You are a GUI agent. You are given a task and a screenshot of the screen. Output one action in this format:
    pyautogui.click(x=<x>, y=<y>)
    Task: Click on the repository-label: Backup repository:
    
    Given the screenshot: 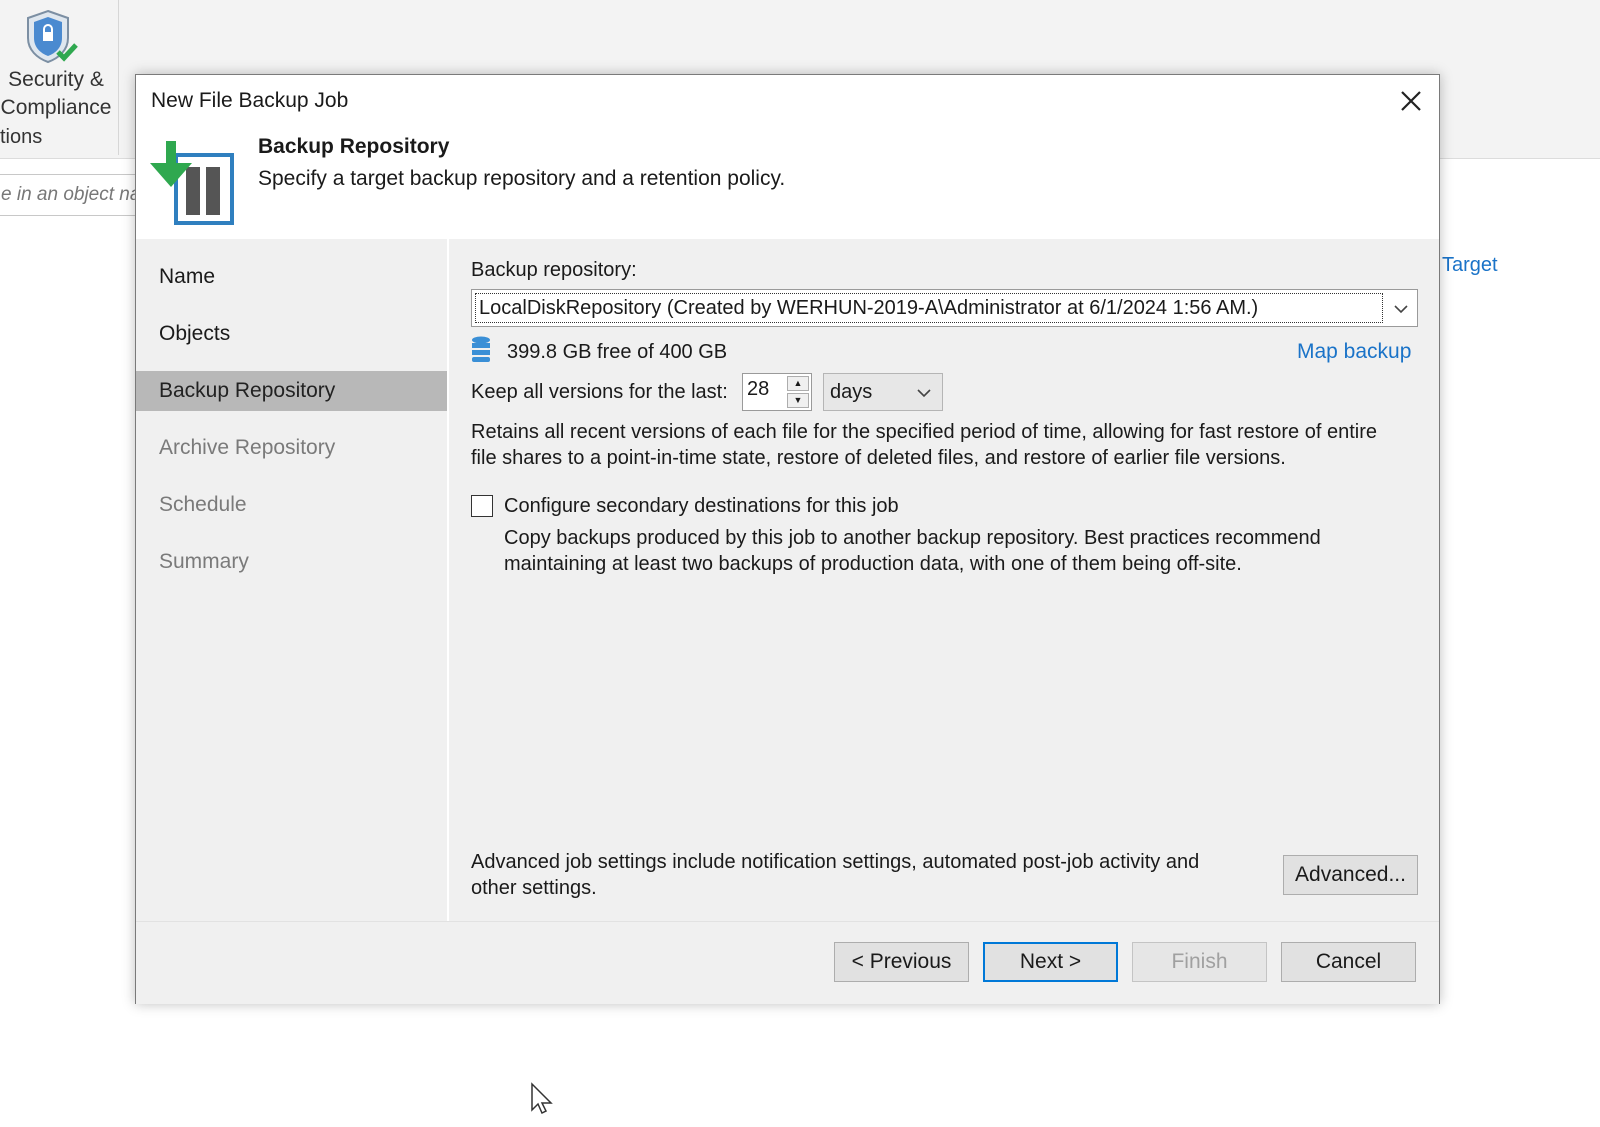 What is the action you would take?
    pyautogui.click(x=554, y=270)
    